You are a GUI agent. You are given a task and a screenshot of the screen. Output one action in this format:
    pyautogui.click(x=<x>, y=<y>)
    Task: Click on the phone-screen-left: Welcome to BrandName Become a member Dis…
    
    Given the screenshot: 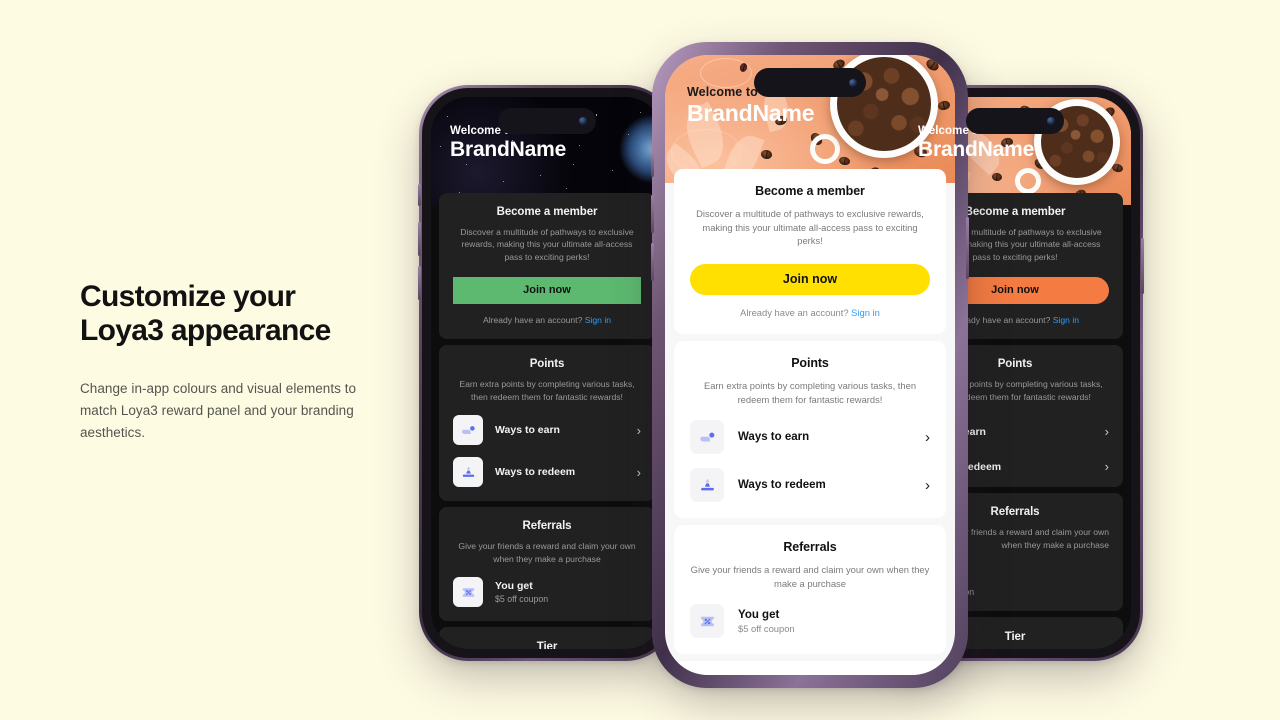 What is the action you would take?
    pyautogui.click(x=547, y=373)
    